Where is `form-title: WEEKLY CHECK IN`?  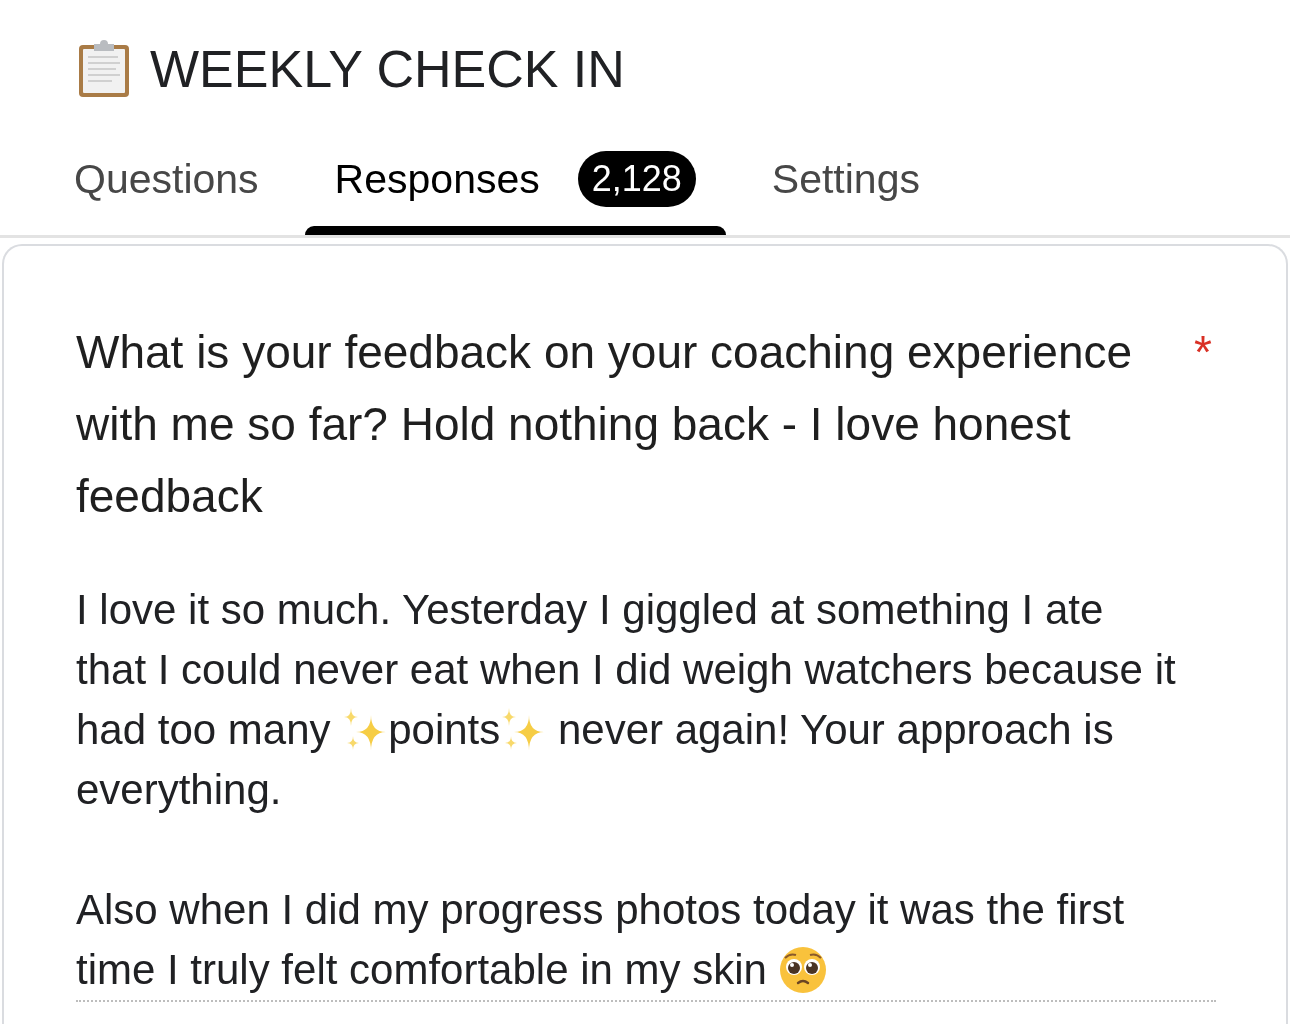 form-title: WEEKLY CHECK IN is located at coordinates (387, 69).